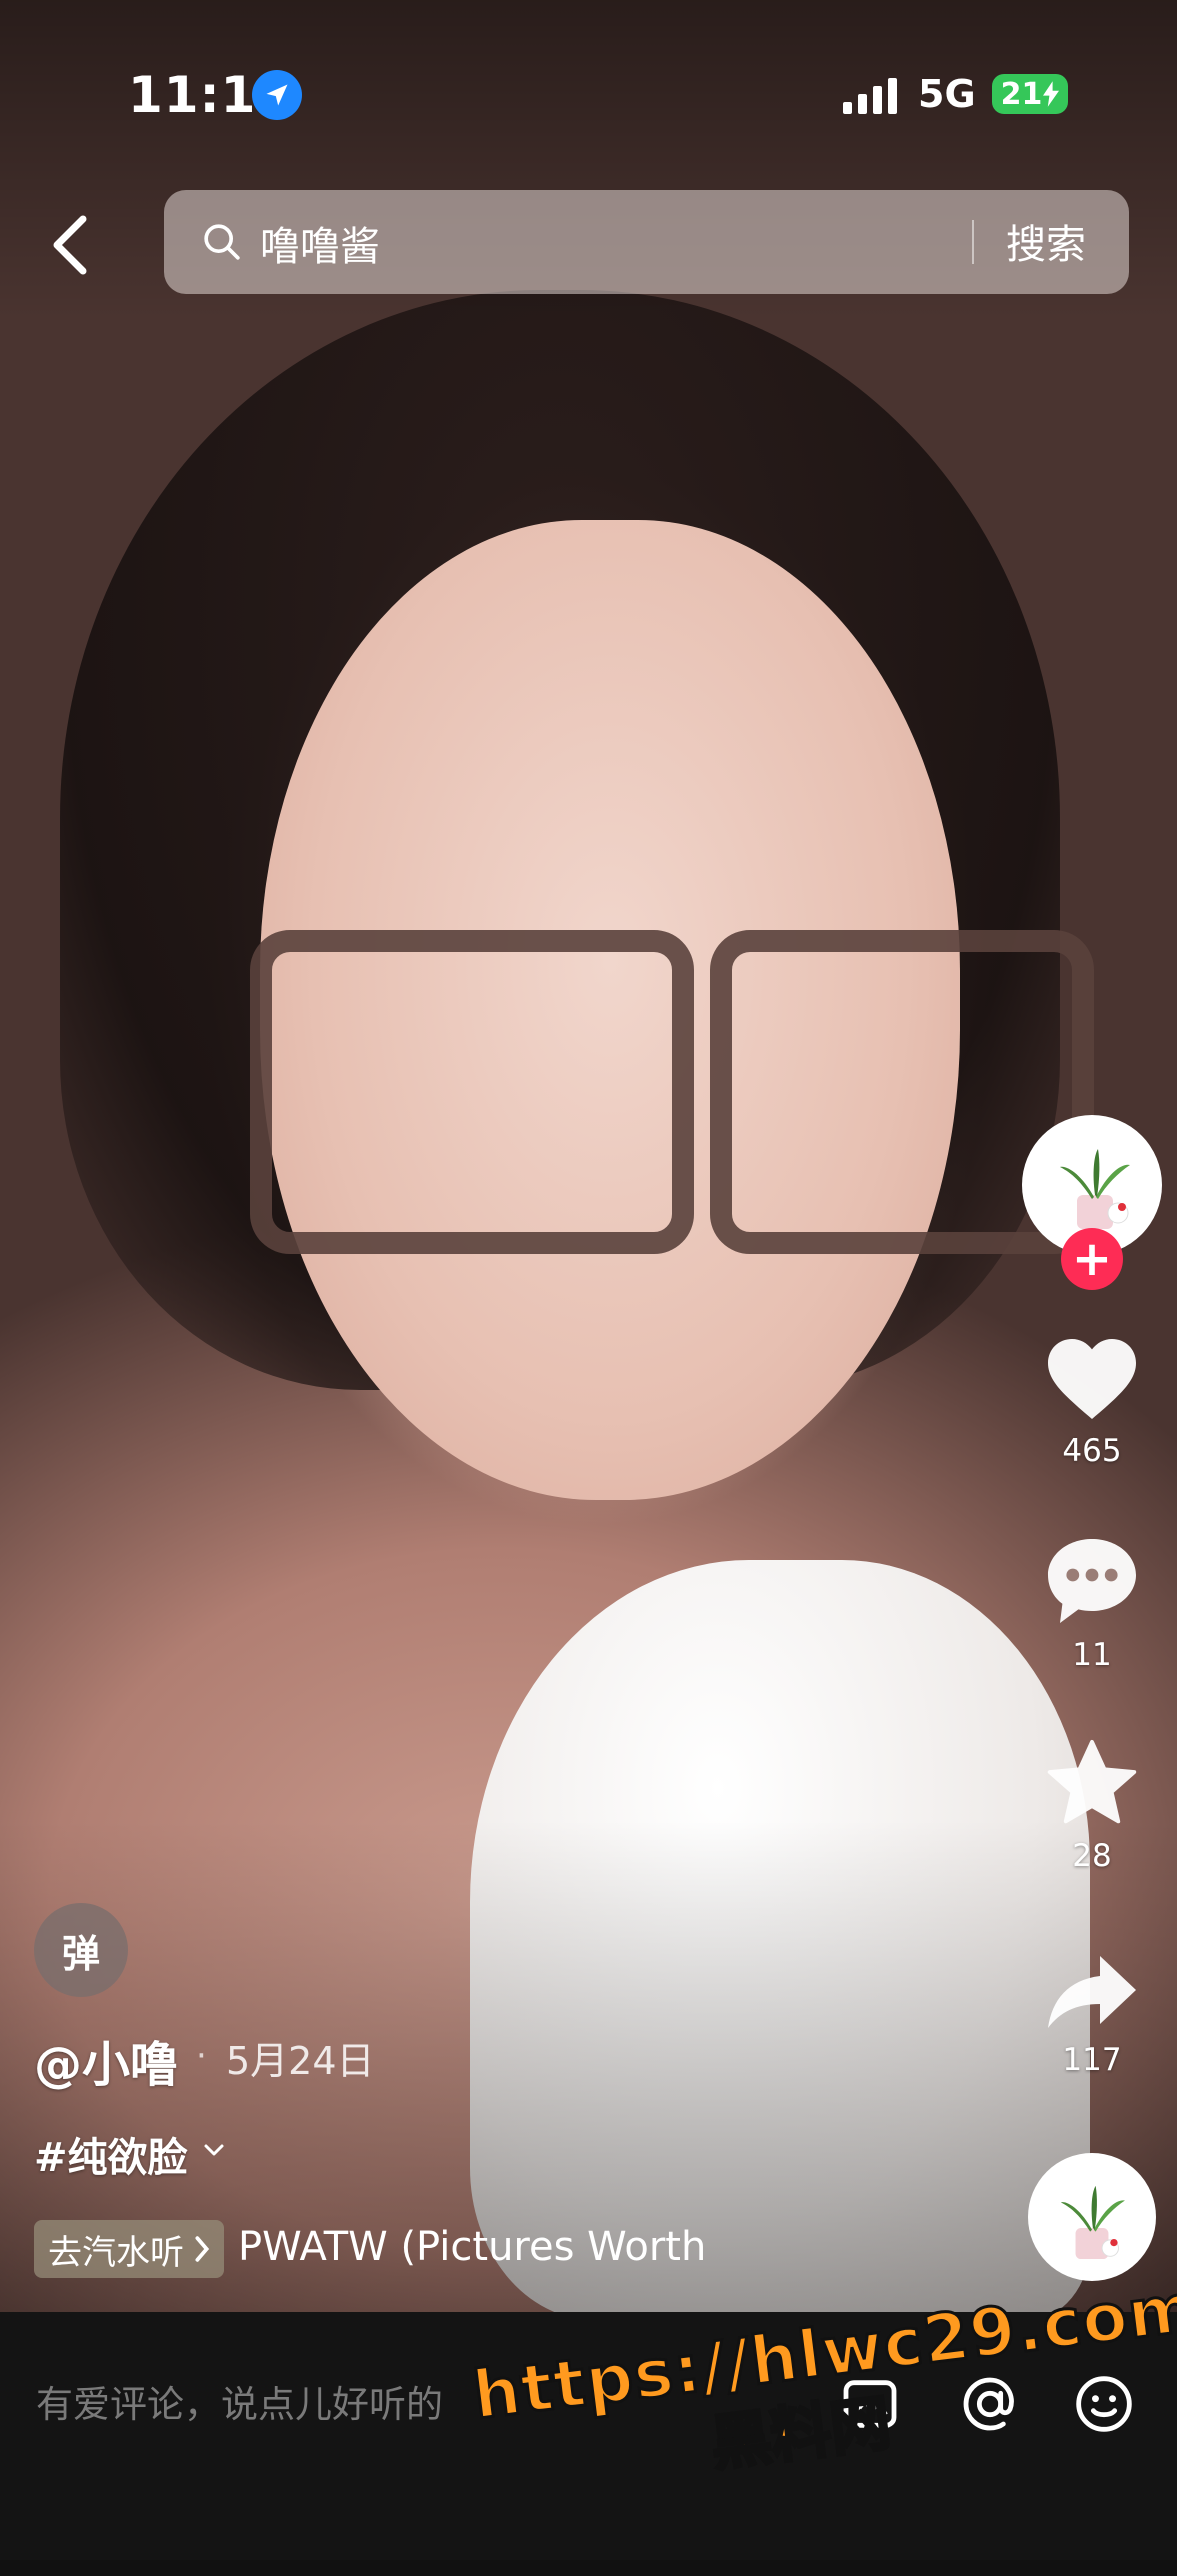 The image size is (1177, 2576). I want to click on comment-button: 11, so click(1092, 1604).